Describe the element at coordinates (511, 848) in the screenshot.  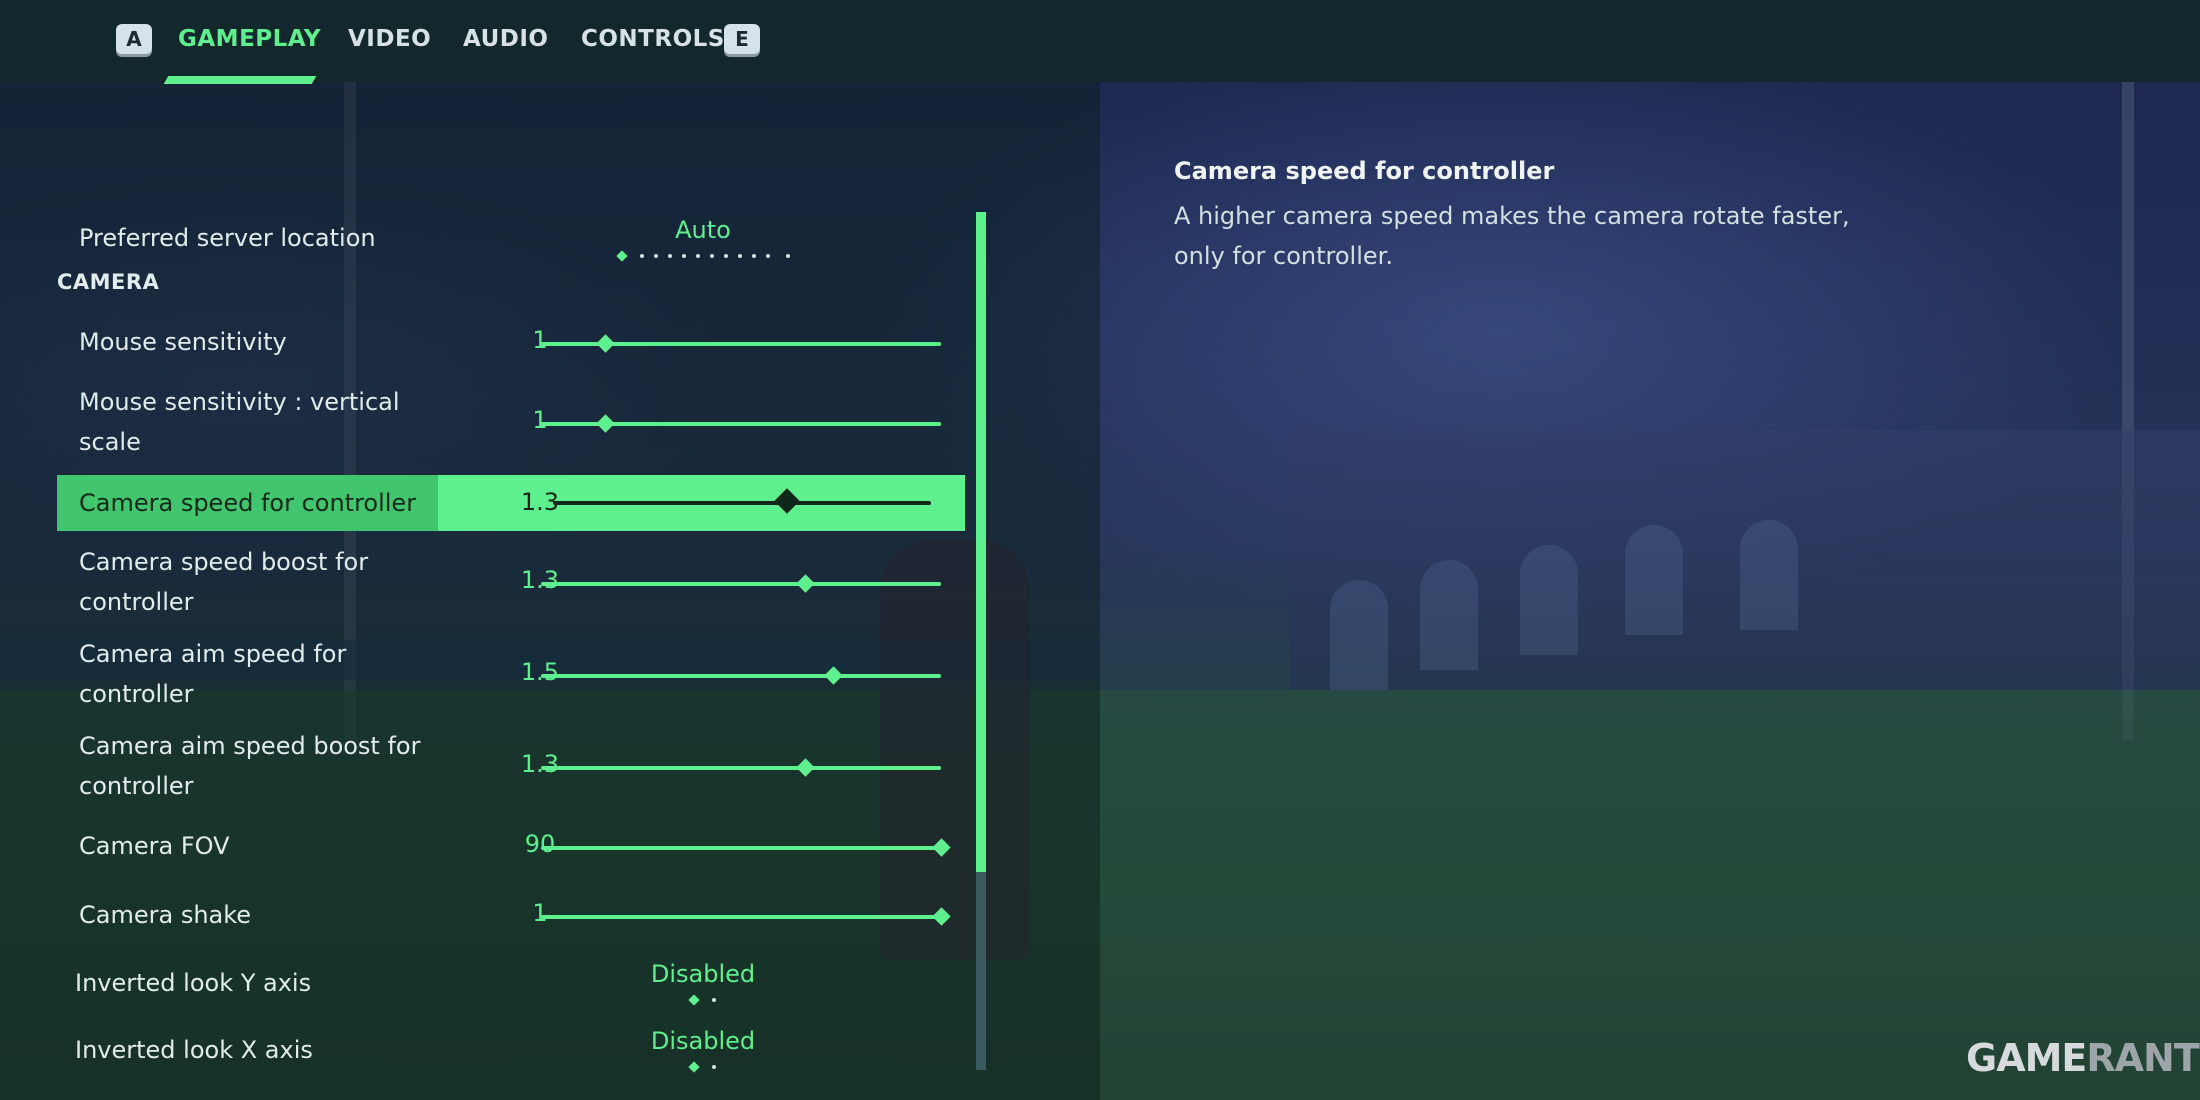
I see `setting-row-camera-fov: Camera FOV 90` at that location.